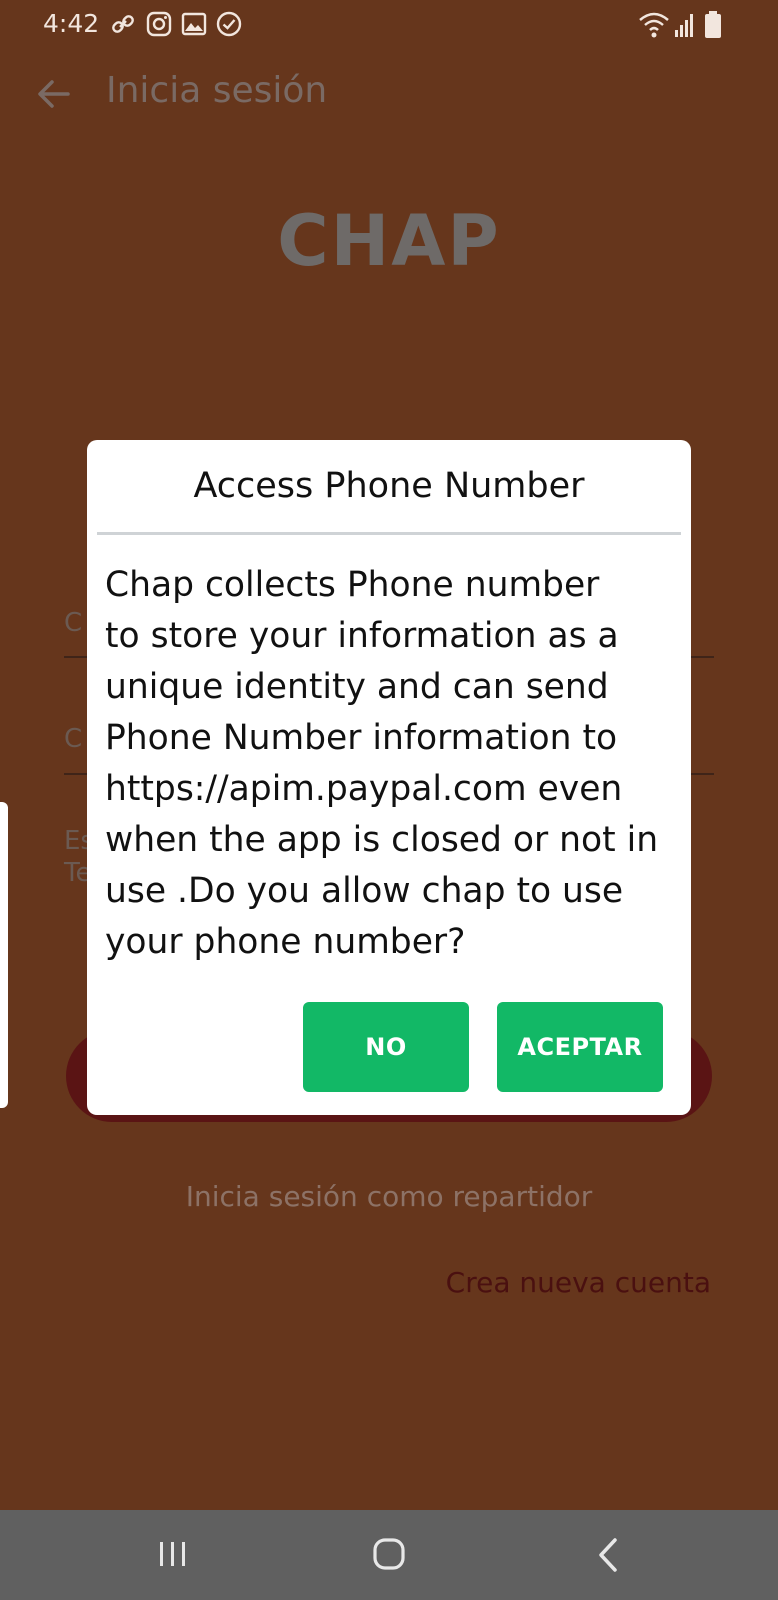 The width and height of the screenshot is (778, 1600). Describe the element at coordinates (173, 1555) in the screenshot. I see `recent-apps-icon` at that location.